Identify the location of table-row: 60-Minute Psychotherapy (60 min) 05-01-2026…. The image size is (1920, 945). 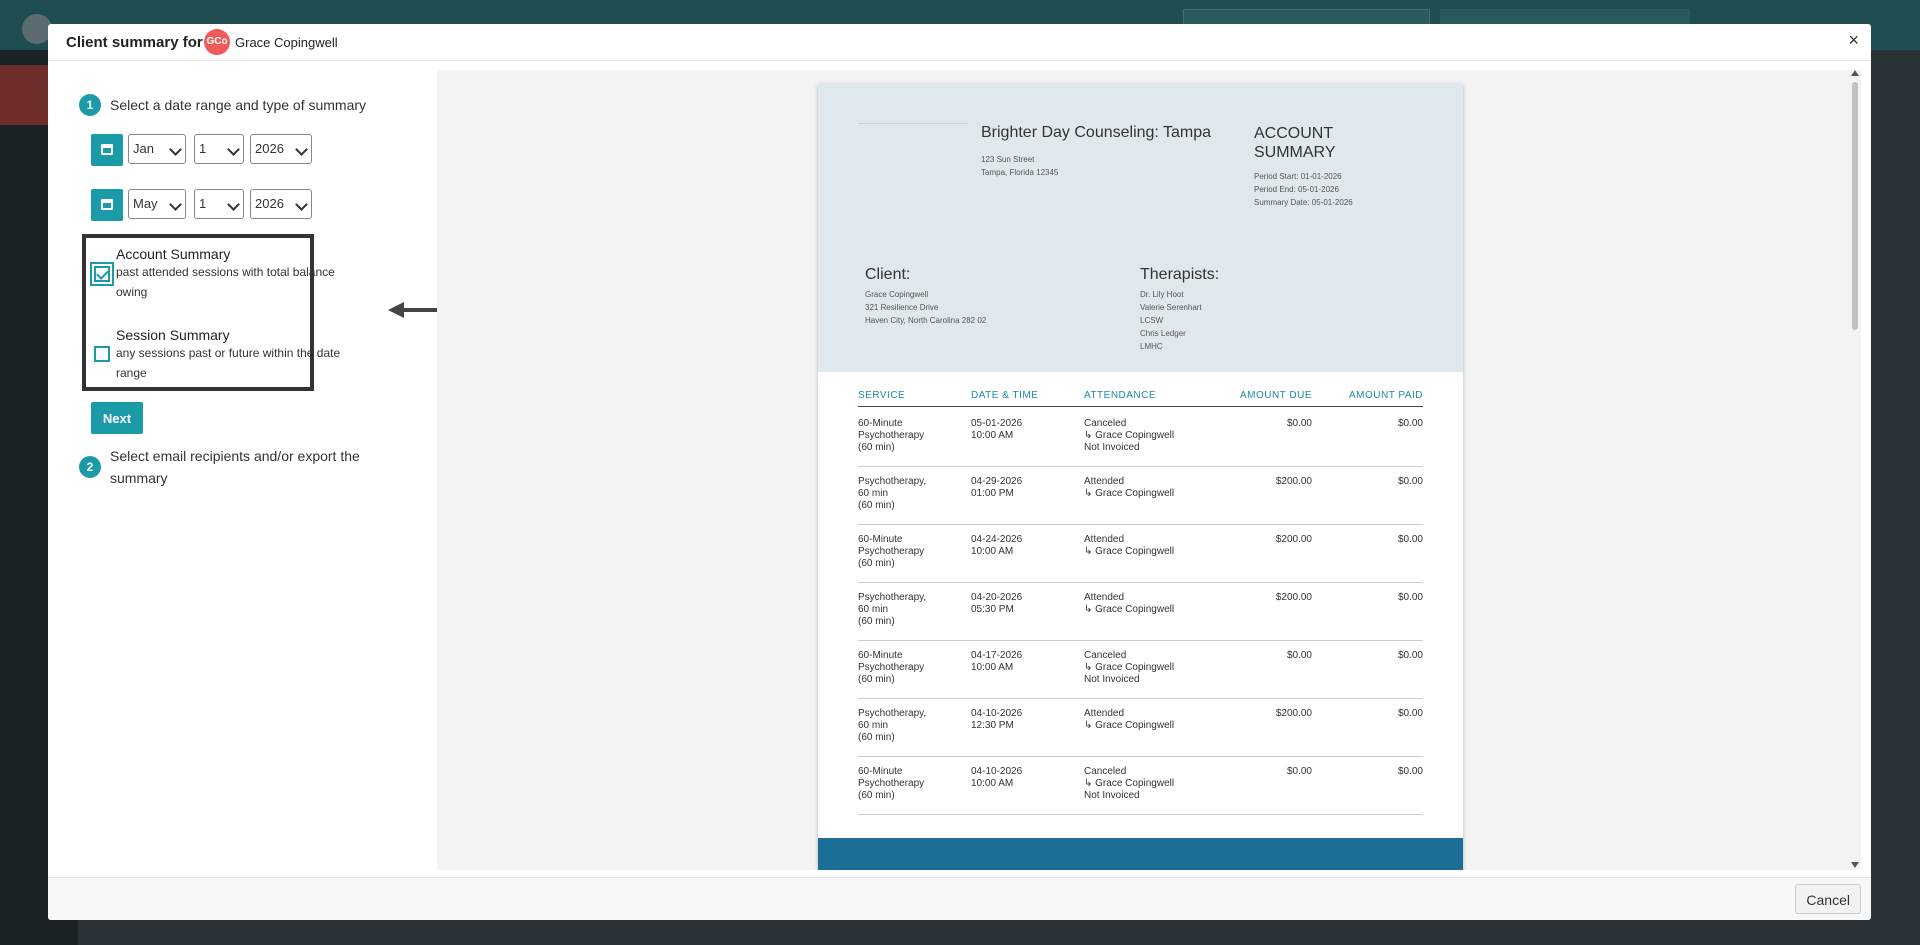
(1140, 437).